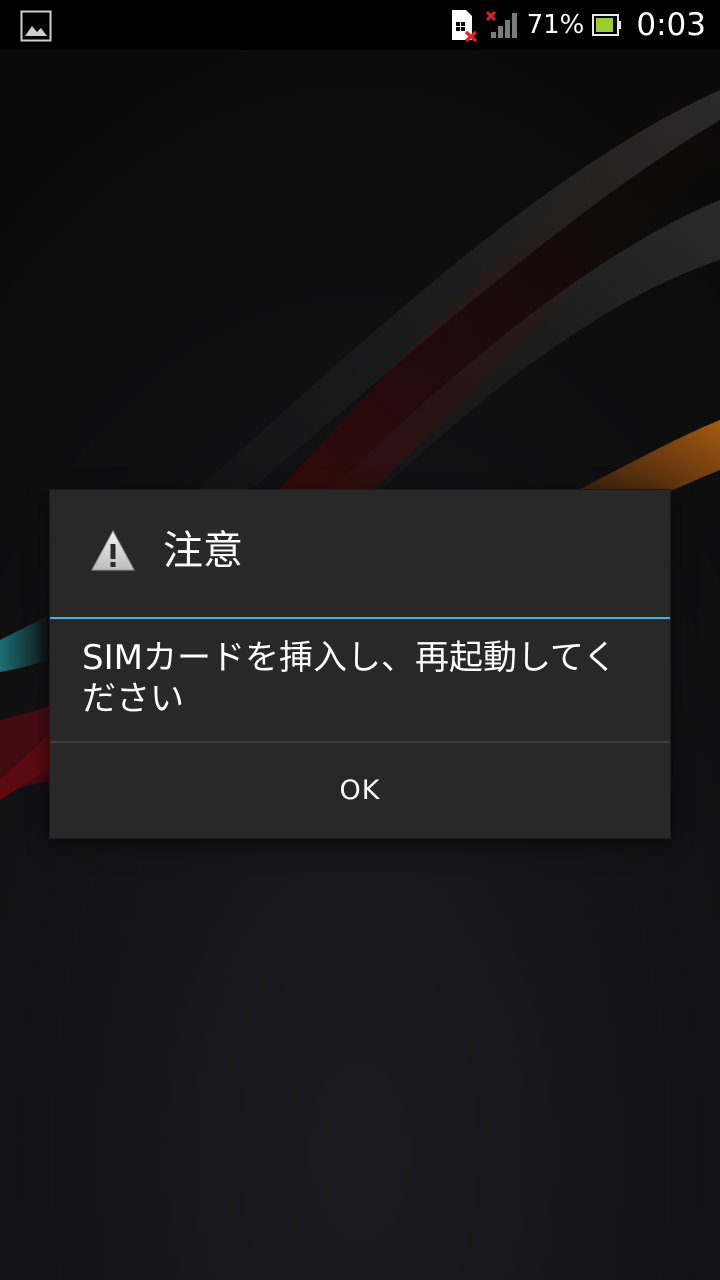  What do you see at coordinates (360, 790) in the screenshot?
I see `ok-button: OK` at bounding box center [360, 790].